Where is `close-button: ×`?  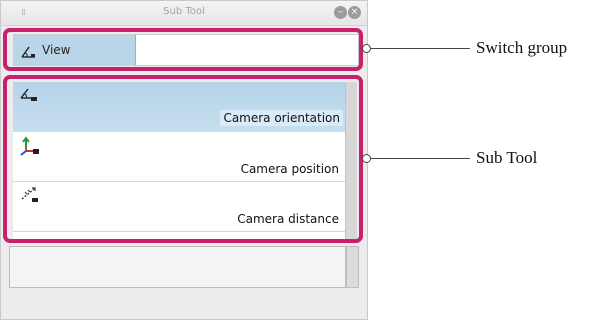
close-button: × is located at coordinates (354, 12).